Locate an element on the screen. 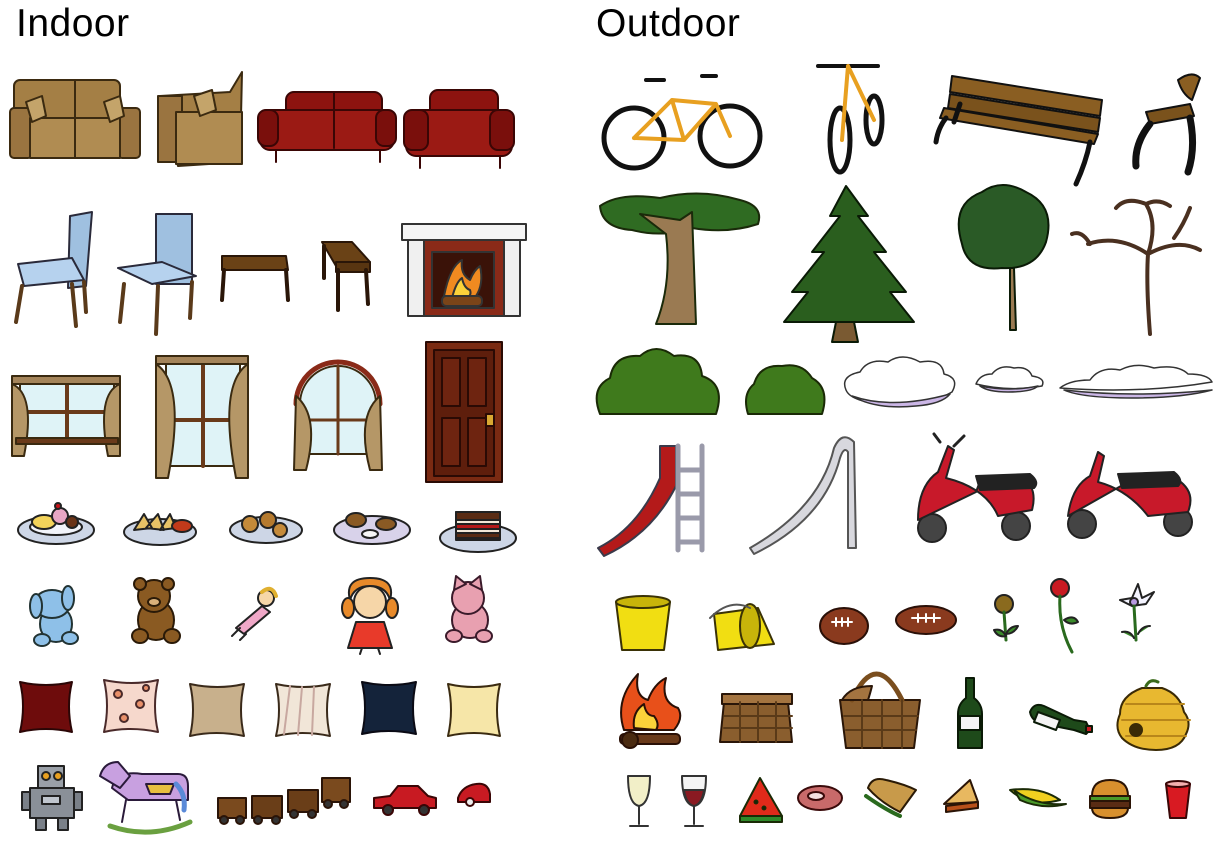 Image resolution: width=1220 pixels, height=842 pixels. teddy-bear-icon is located at coordinates (156, 610).